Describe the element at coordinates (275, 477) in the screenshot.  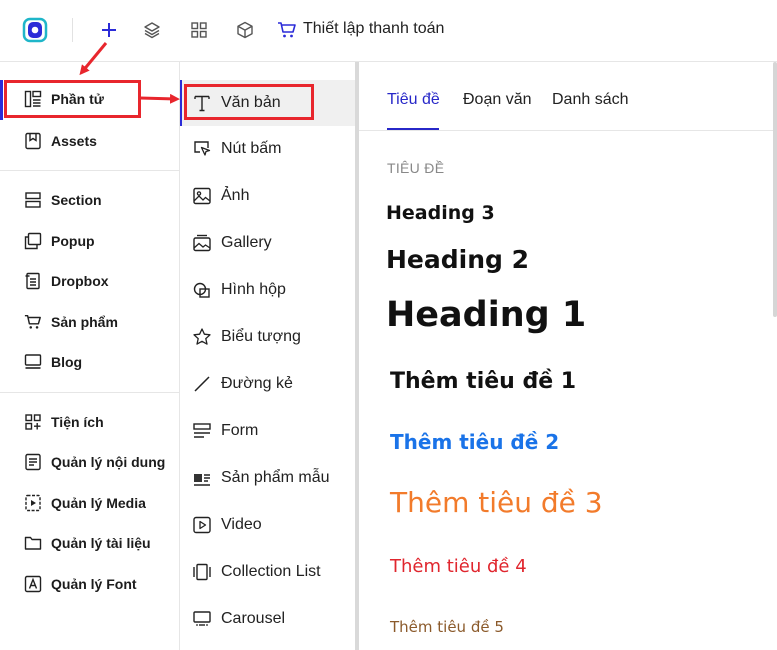
I see `element-item-label: Sản phẩm mẫu` at that location.